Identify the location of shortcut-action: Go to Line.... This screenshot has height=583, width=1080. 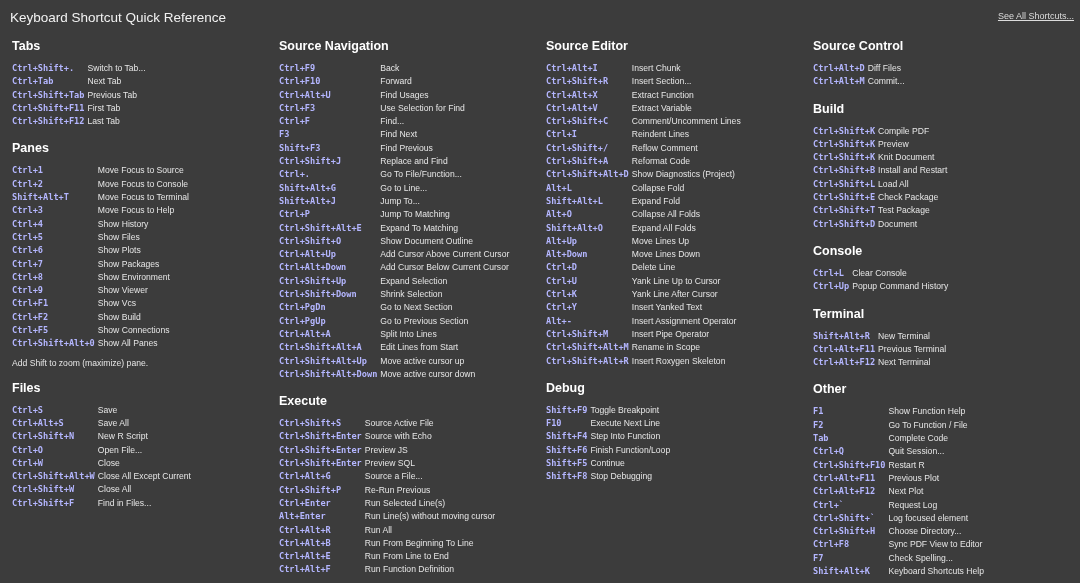
(404, 188).